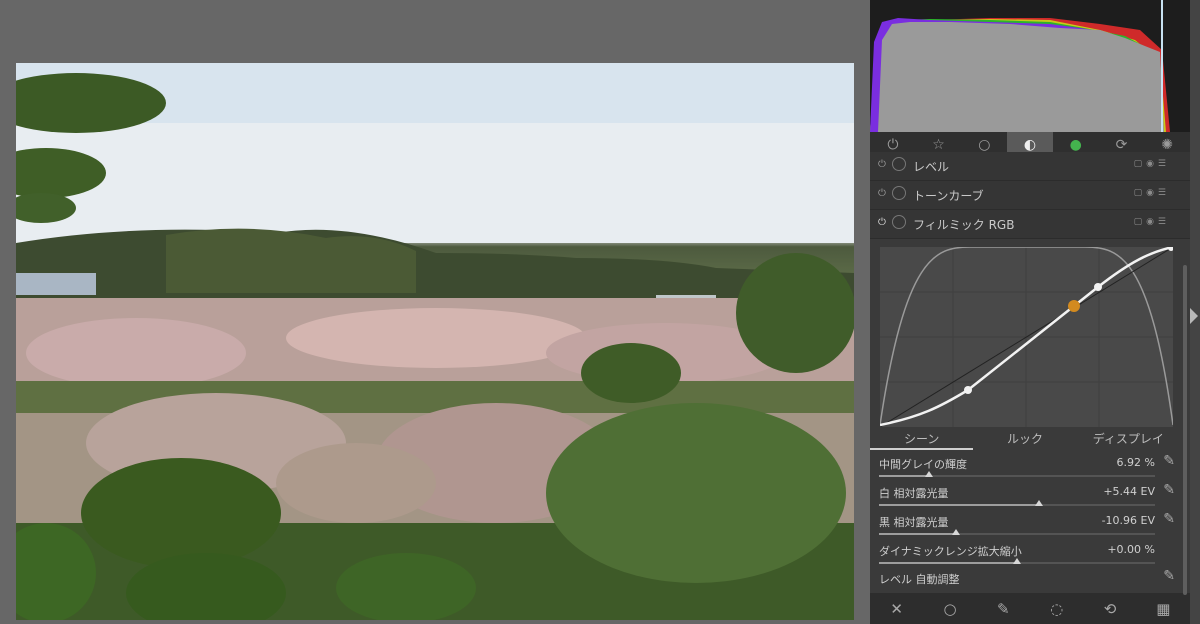 This screenshot has width=1200, height=624. I want to click on param-value: +5.44 EV, so click(1129, 491).